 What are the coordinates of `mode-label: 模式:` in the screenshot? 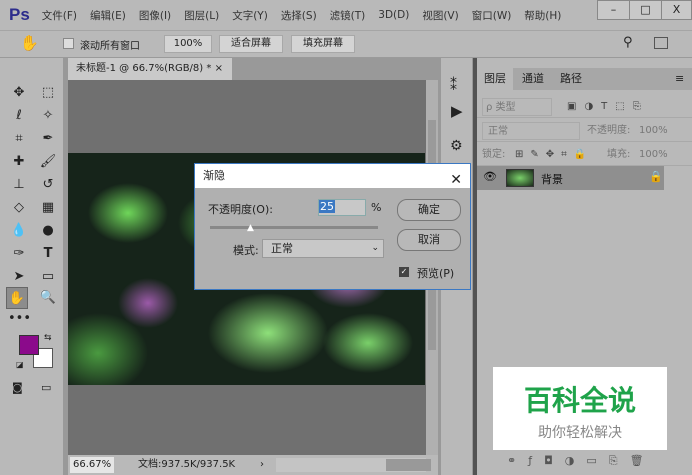 It's located at (246, 250).